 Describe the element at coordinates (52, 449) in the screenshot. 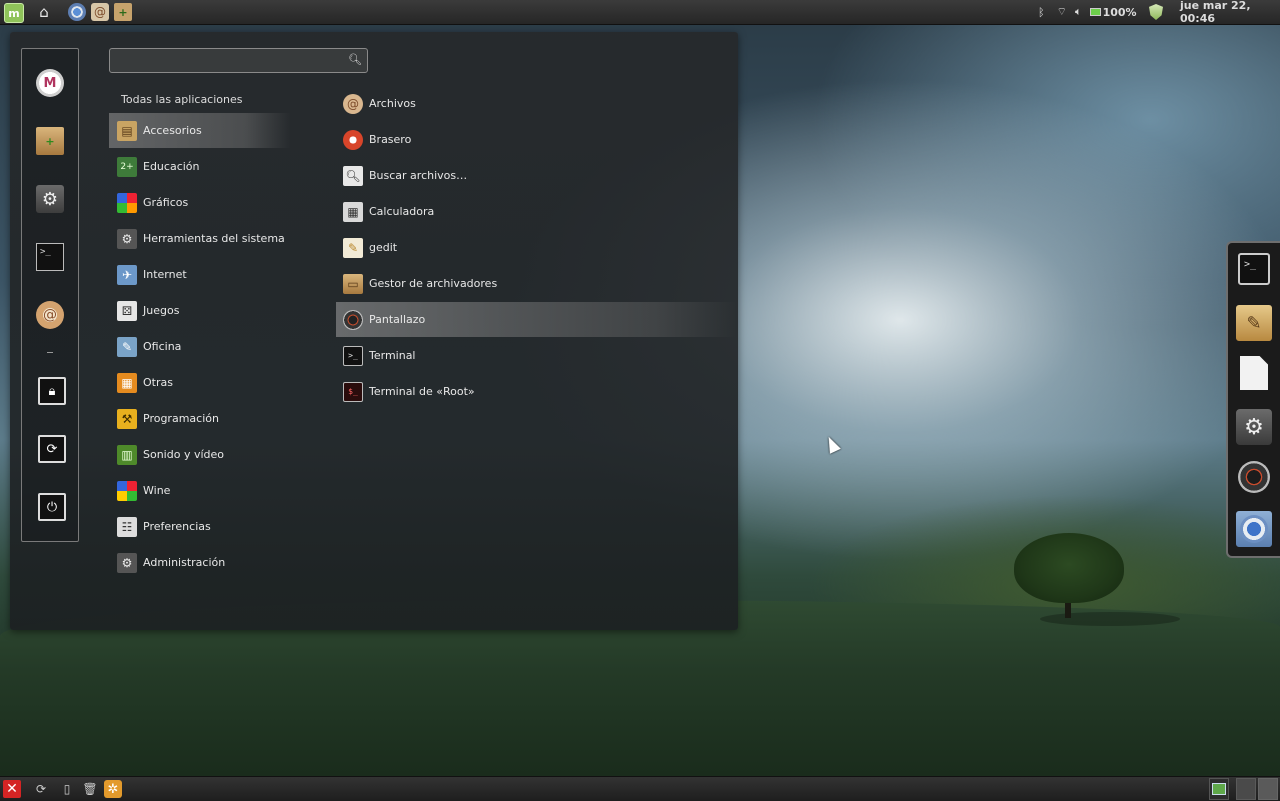

I see `logout-icon: ⟳` at that location.